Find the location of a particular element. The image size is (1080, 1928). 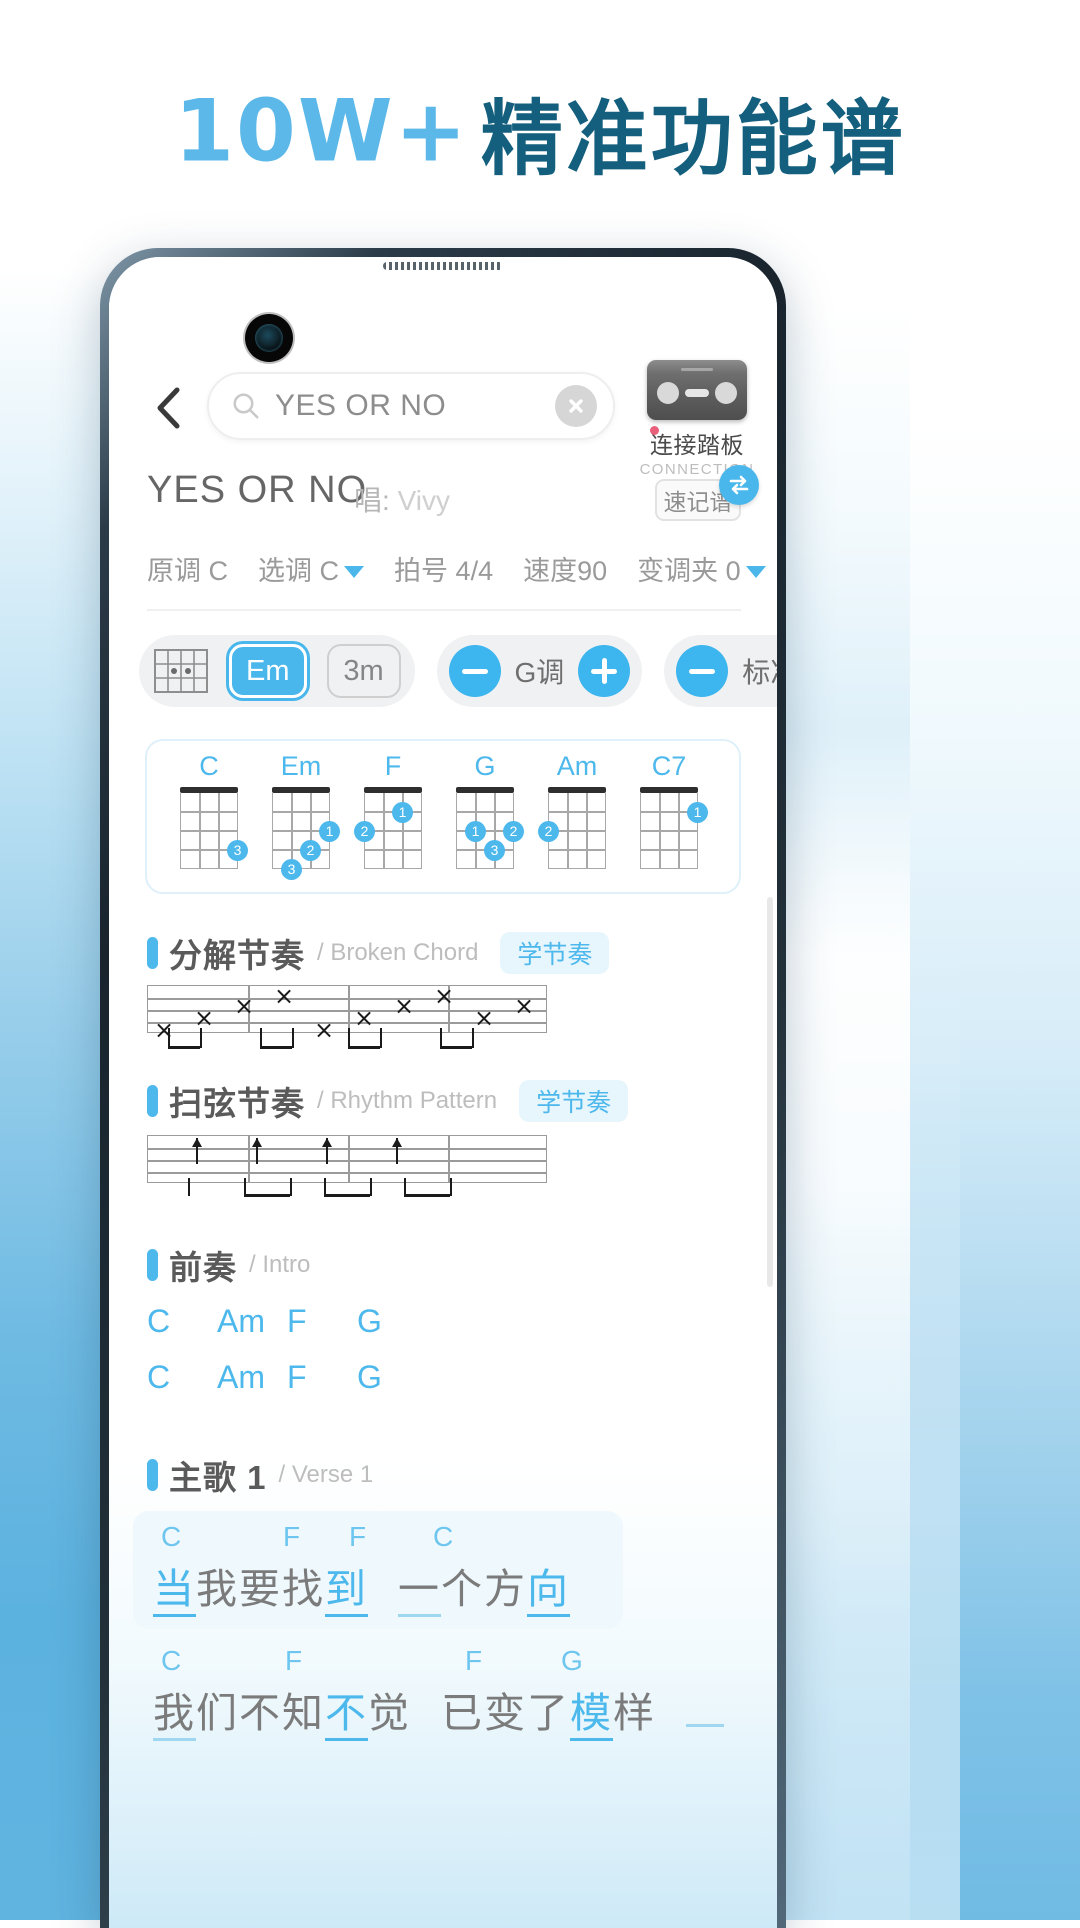

back-chevron-icon is located at coordinates (168, 408).